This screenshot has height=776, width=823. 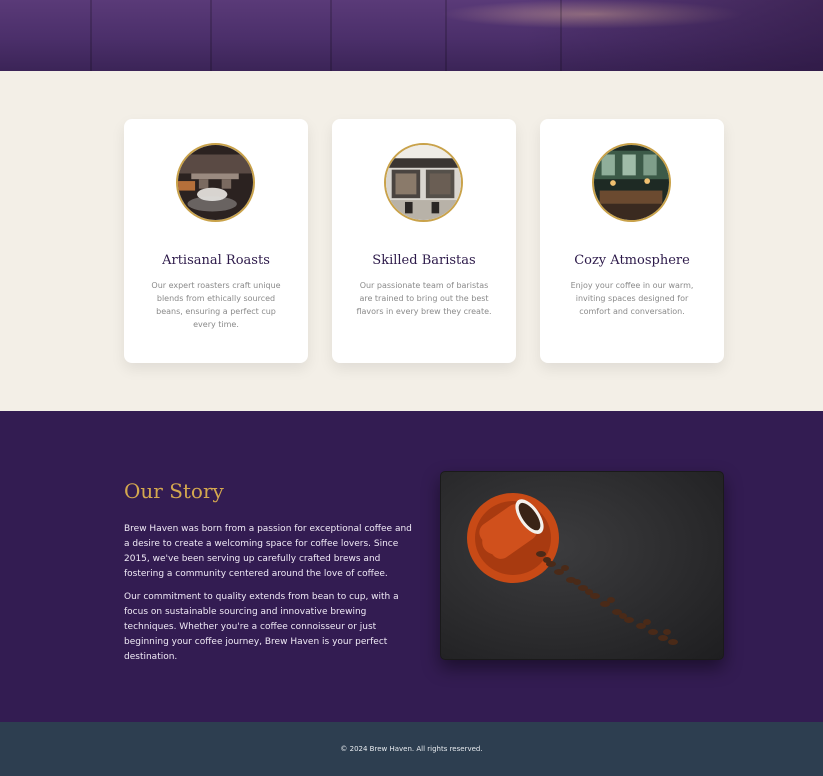 I want to click on copyright-text: © 2024 Brew Haven. All rights reserved., so click(x=411, y=749).